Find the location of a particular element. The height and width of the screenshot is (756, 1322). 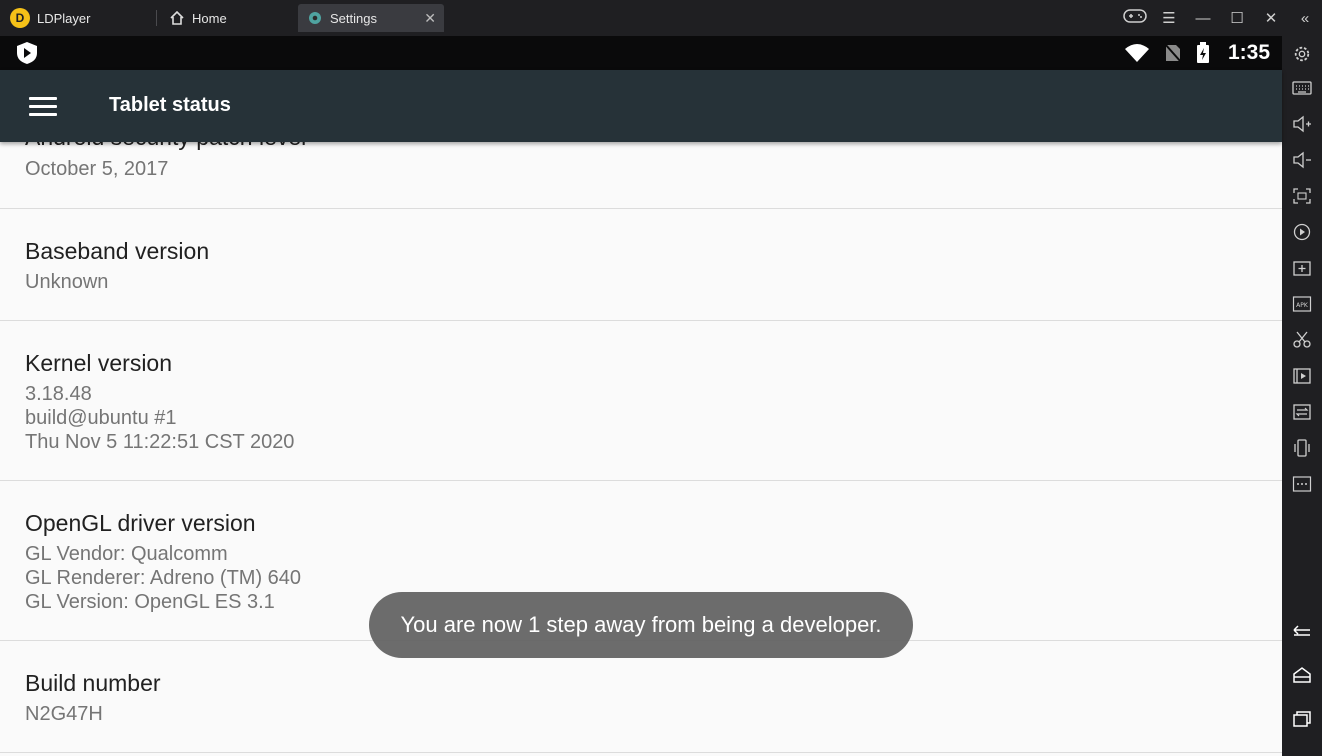

more-icon is located at coordinates (1302, 484).